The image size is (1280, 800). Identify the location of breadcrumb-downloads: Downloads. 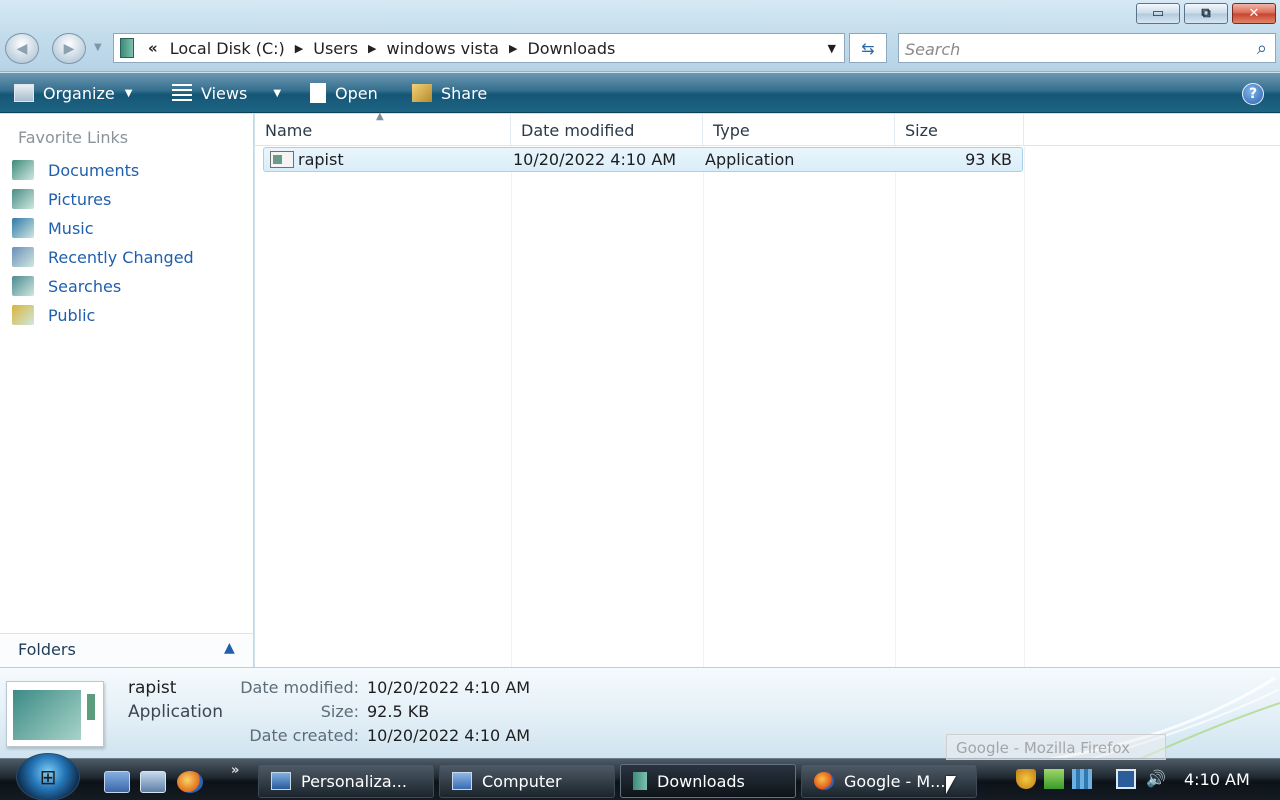
(571, 48).